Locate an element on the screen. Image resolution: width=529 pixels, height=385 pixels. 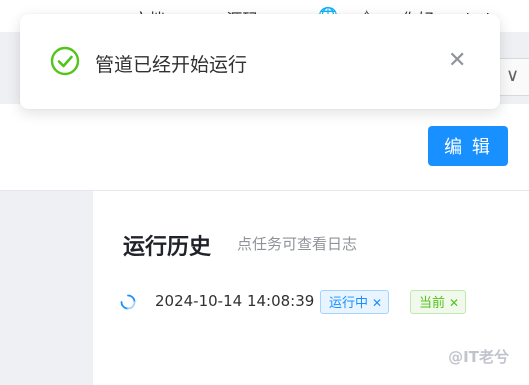
collapse-dropdown: ∨ is located at coordinates (513, 77).